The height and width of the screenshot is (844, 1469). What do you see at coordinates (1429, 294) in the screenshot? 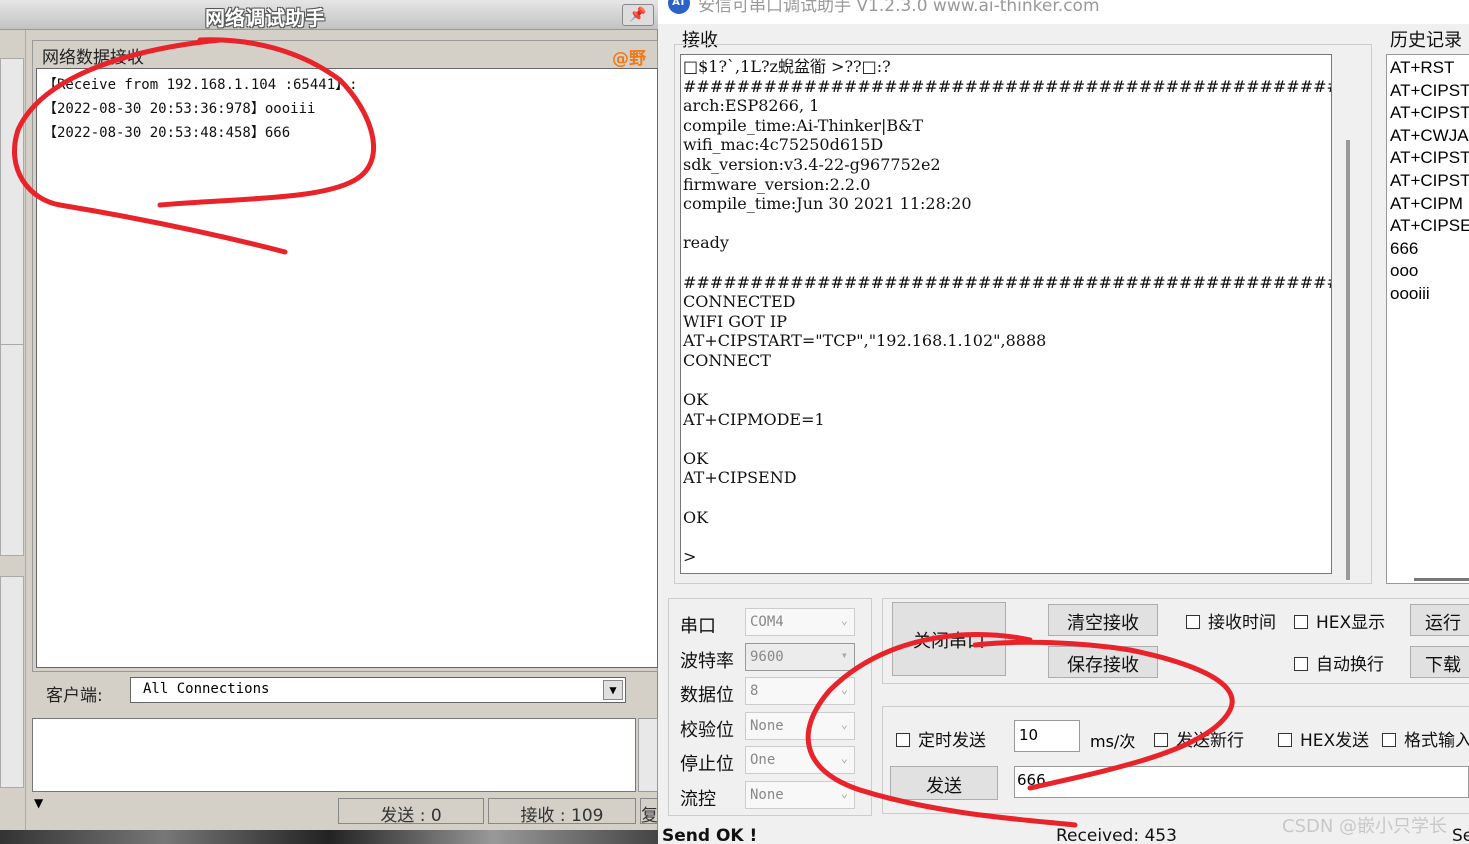
I see `history-item: oooiii` at bounding box center [1429, 294].